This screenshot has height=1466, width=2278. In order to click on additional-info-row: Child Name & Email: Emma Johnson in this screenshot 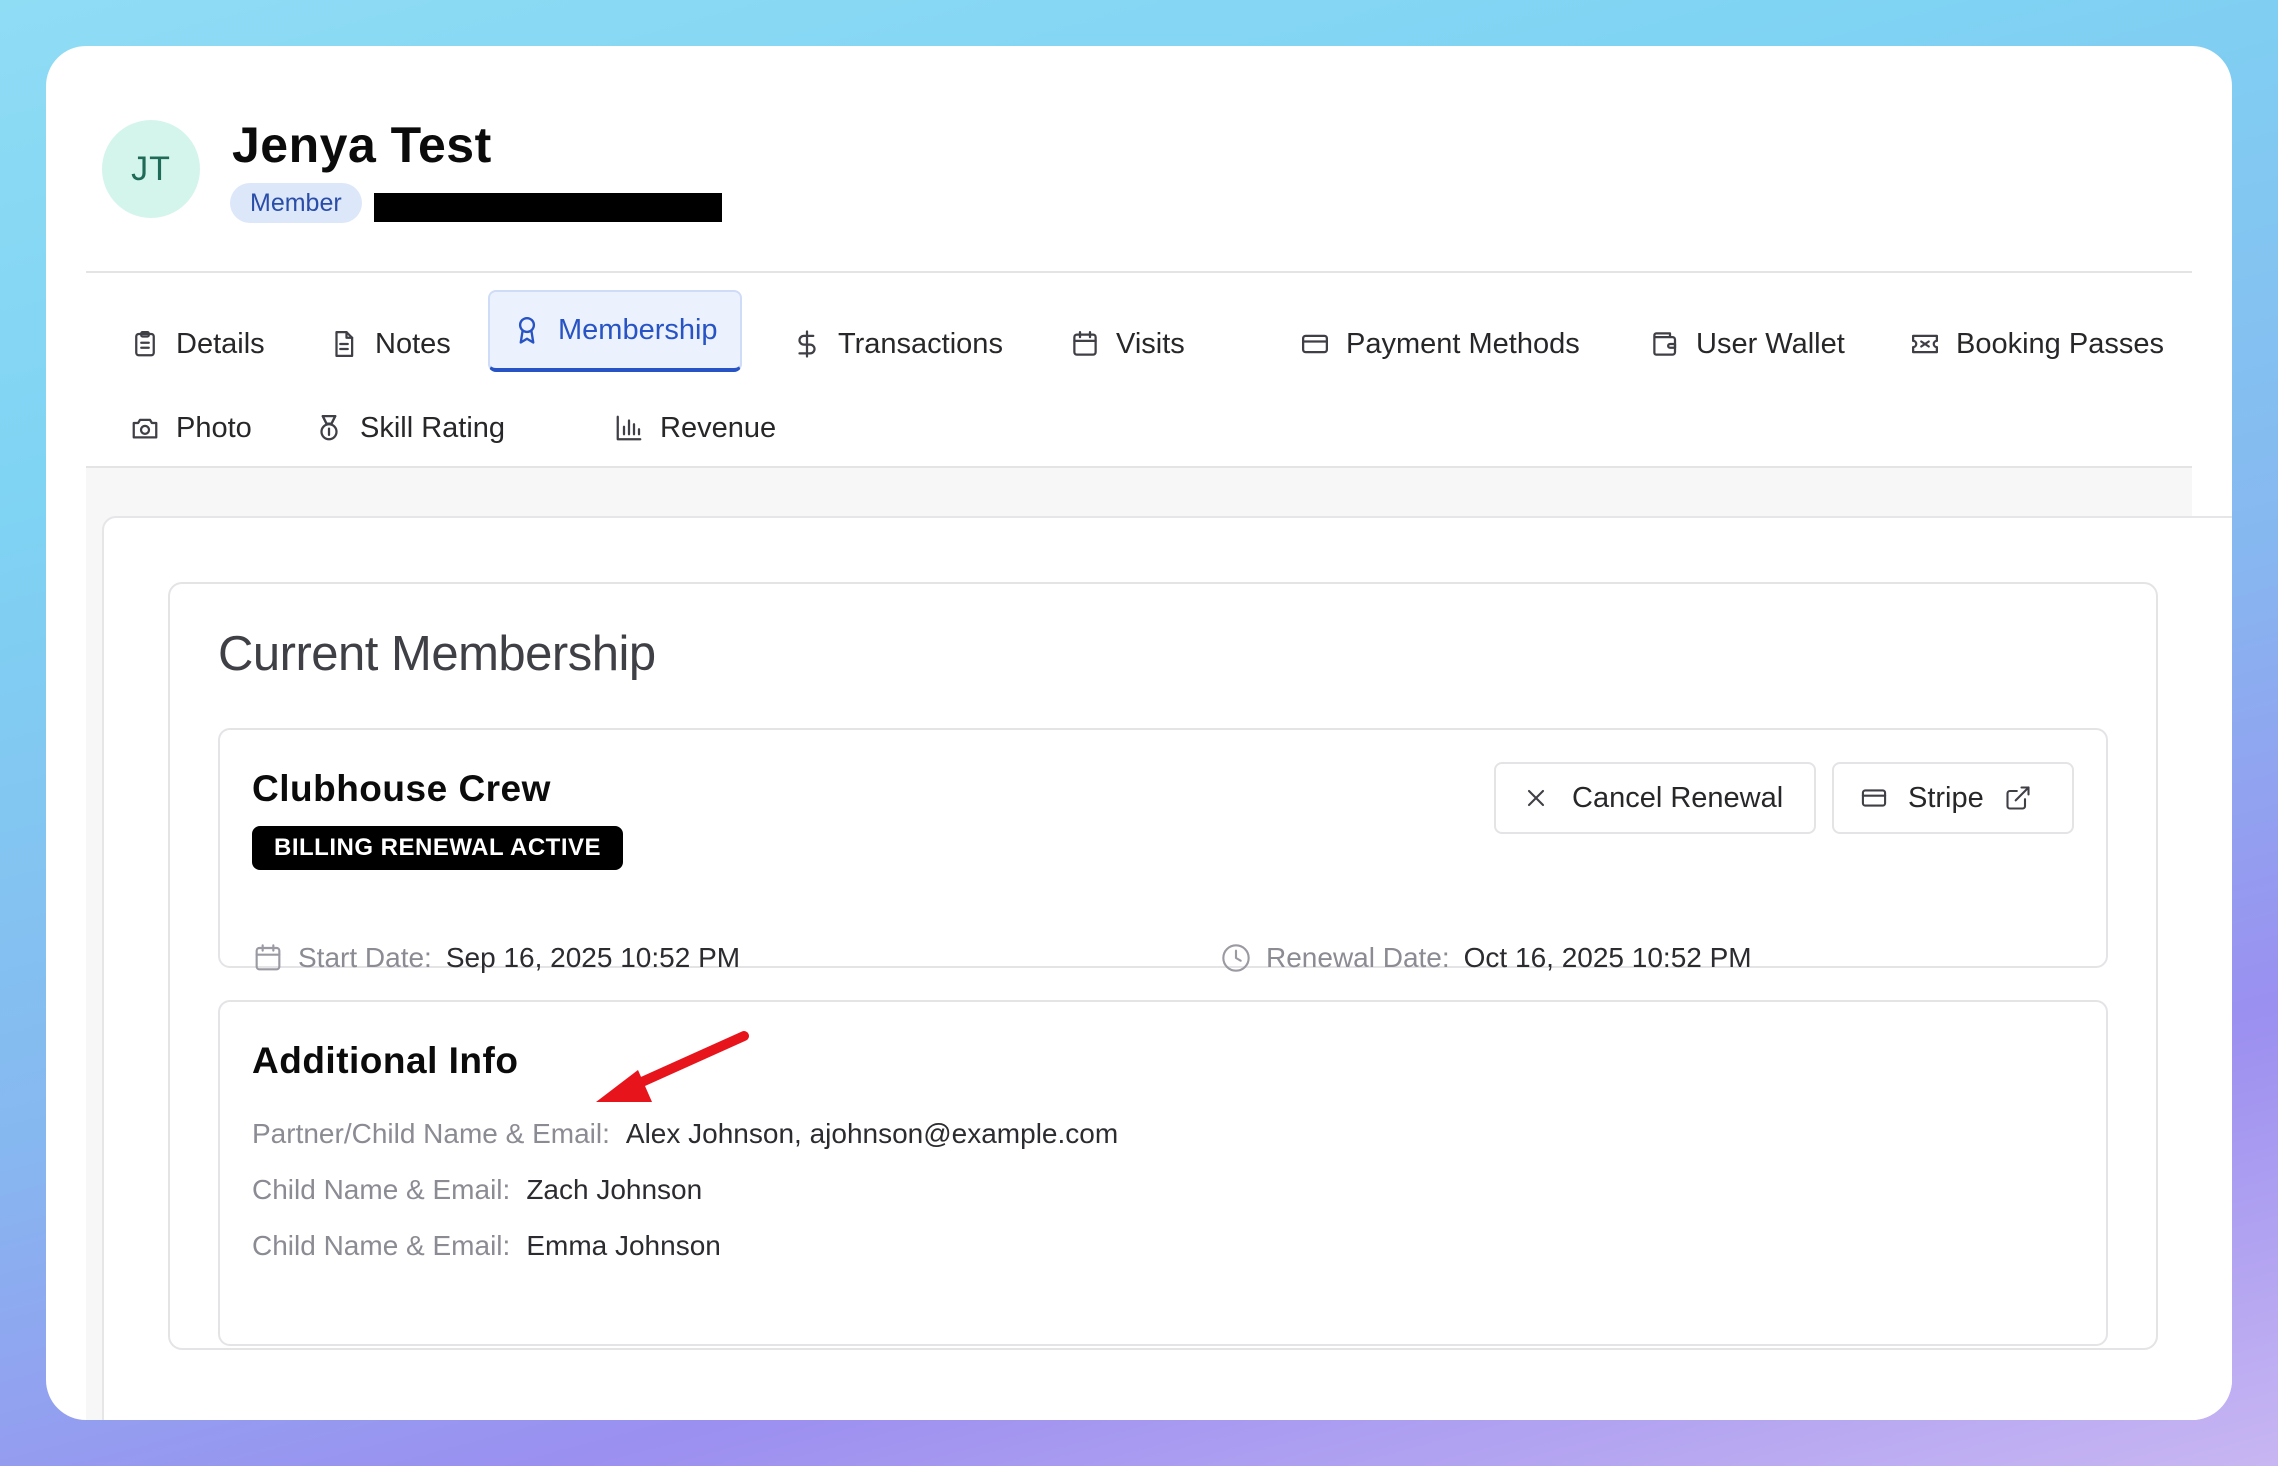, I will do `click(486, 1246)`.